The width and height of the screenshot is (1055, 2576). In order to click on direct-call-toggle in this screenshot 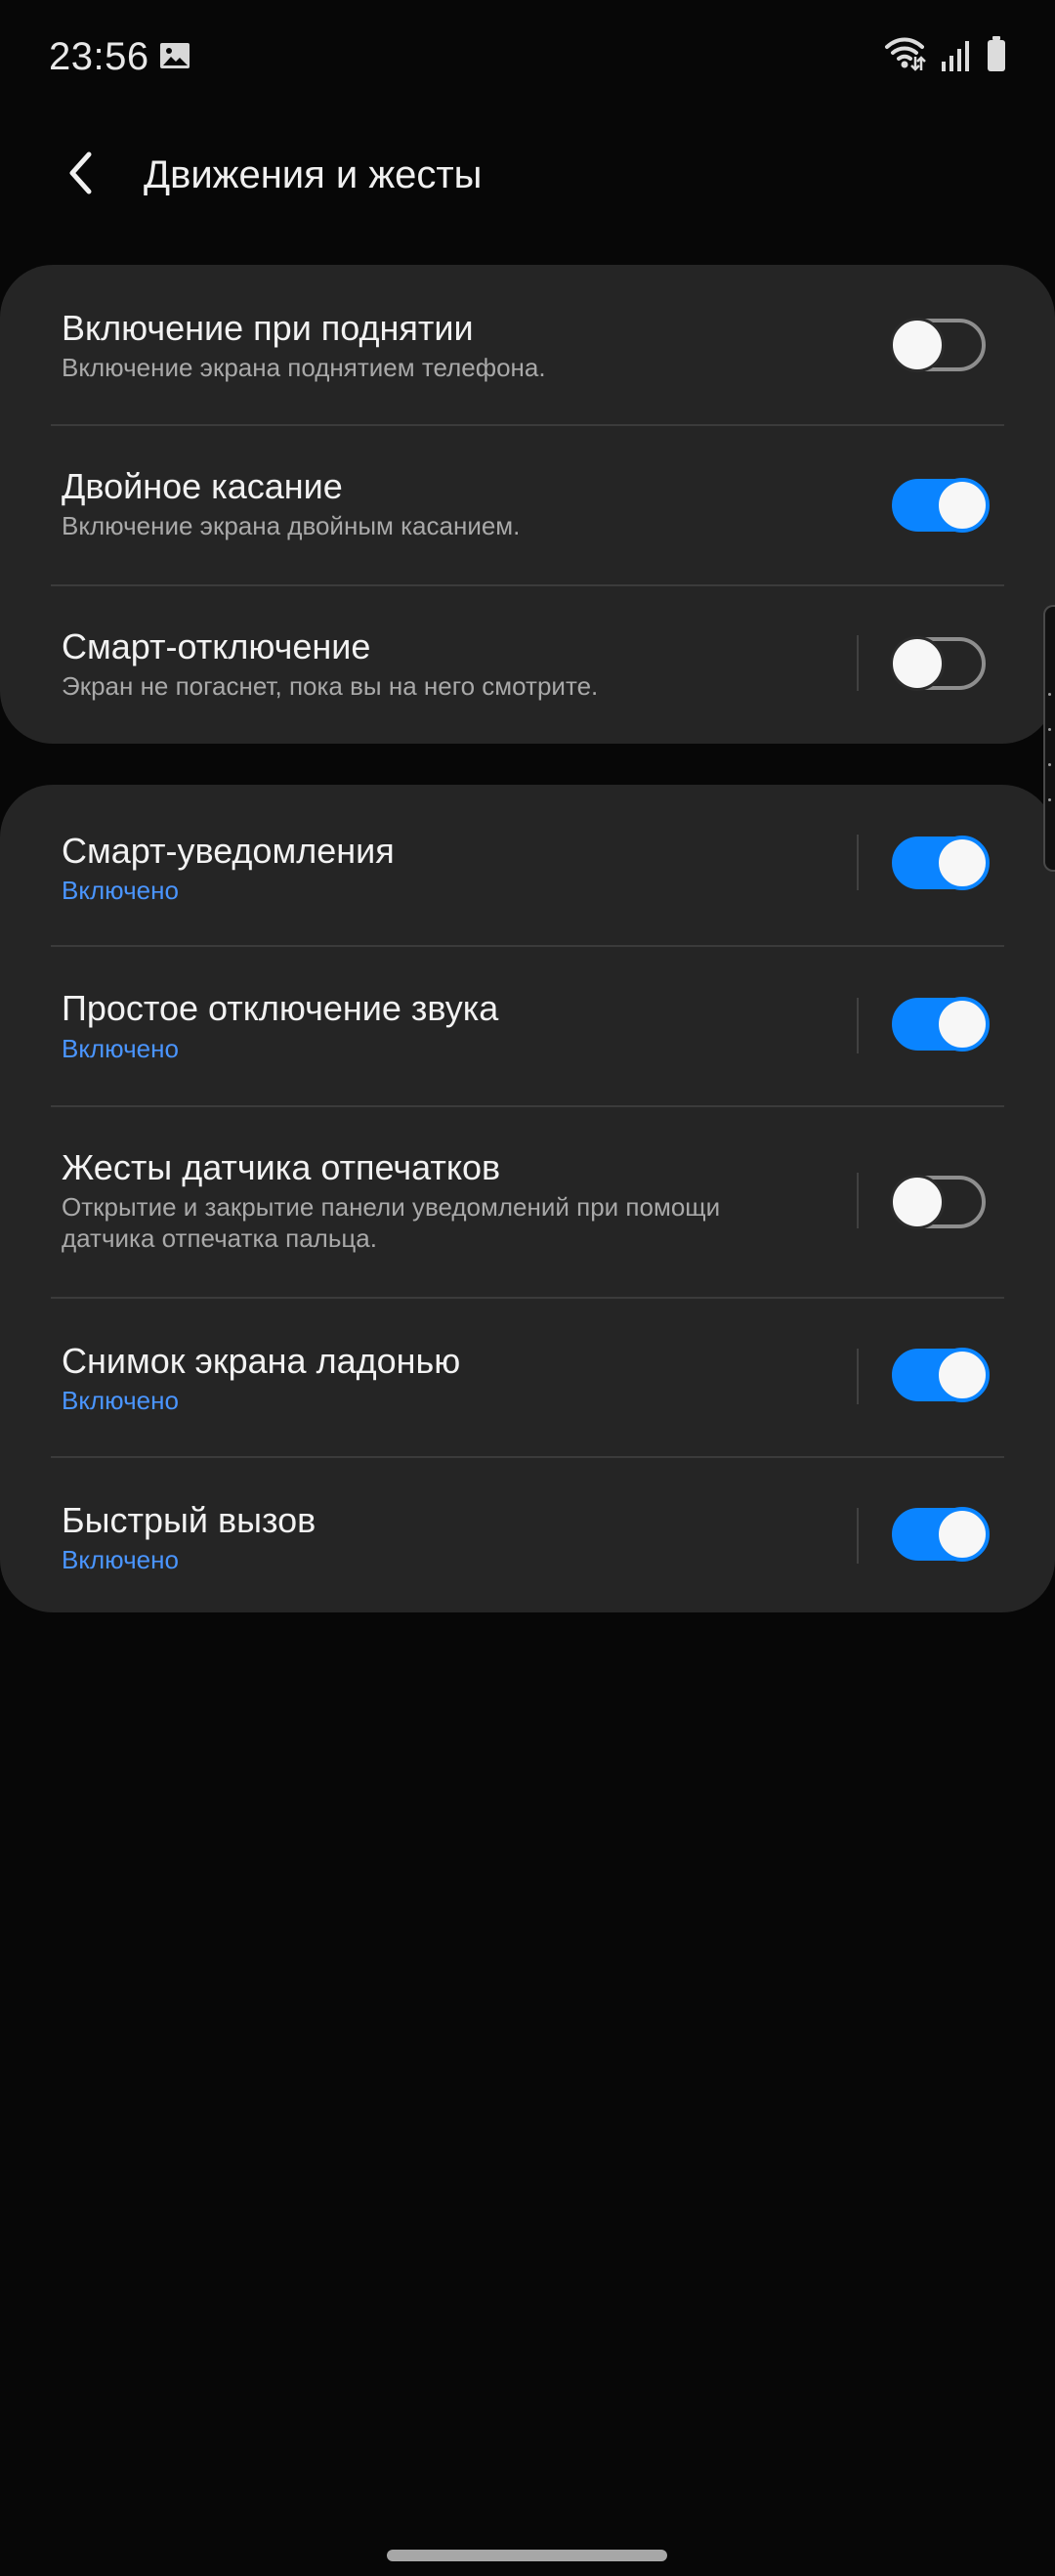, I will do `click(941, 1535)`.